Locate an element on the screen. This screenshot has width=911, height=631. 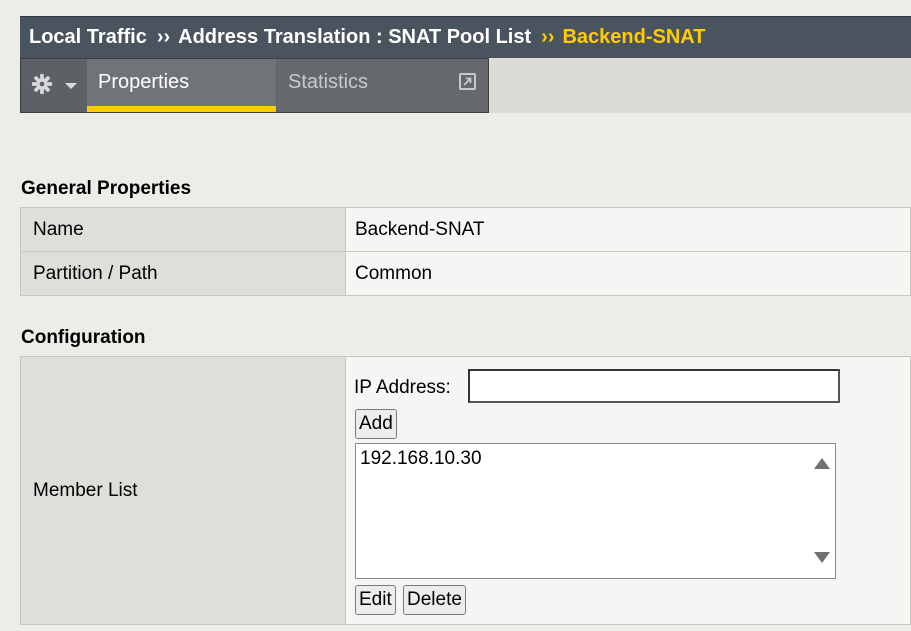
table-row: Partition / Path Common is located at coordinates (465, 273).